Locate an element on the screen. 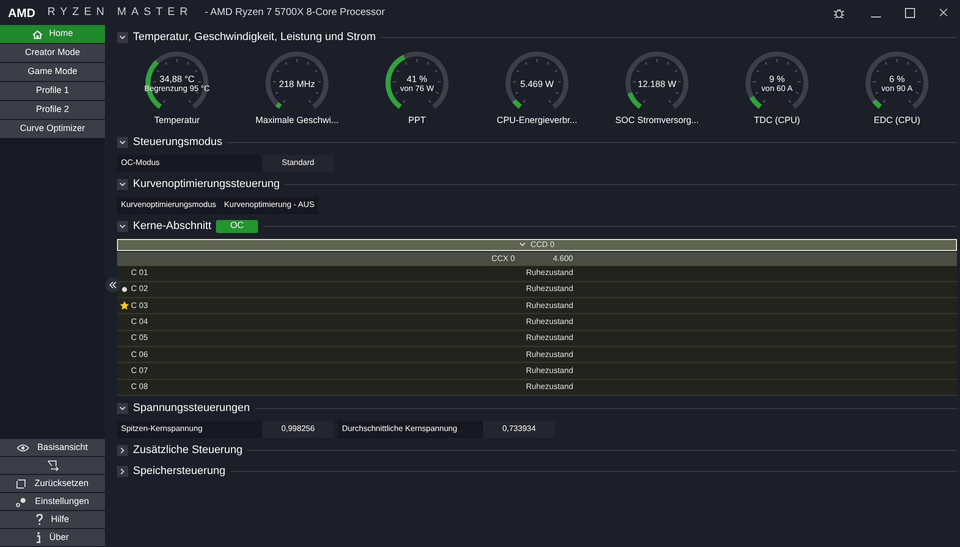 This screenshot has height=547, width=960. gauge-limit: von 60 A is located at coordinates (777, 89).